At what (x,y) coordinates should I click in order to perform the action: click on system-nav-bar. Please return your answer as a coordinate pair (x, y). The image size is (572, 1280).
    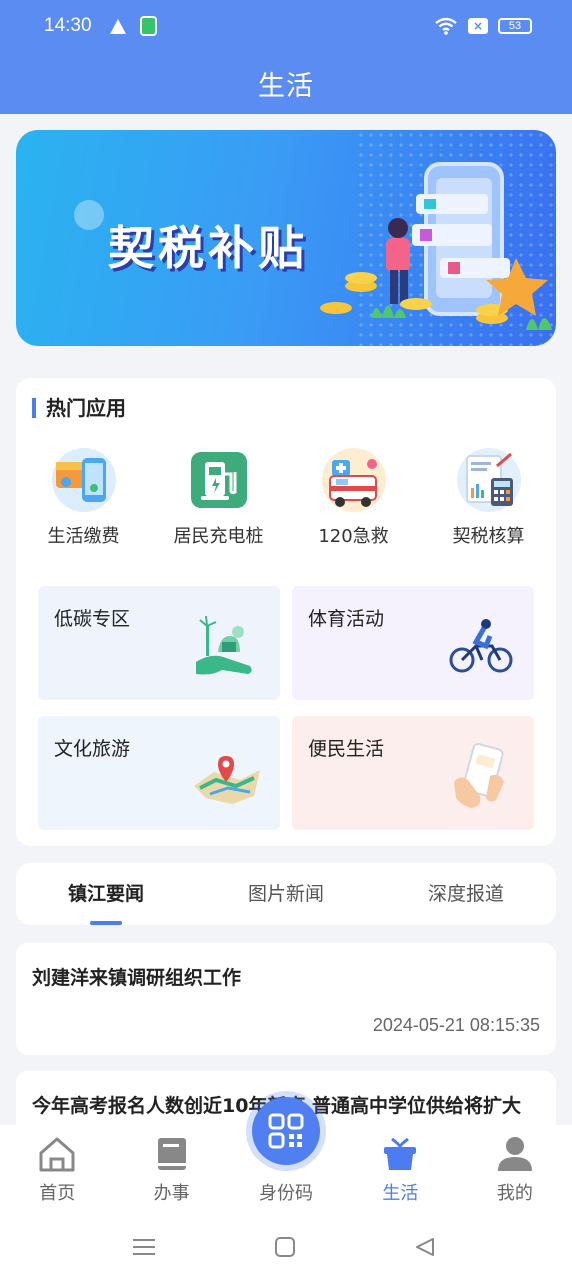
    Looking at the image, I should click on (286, 1247).